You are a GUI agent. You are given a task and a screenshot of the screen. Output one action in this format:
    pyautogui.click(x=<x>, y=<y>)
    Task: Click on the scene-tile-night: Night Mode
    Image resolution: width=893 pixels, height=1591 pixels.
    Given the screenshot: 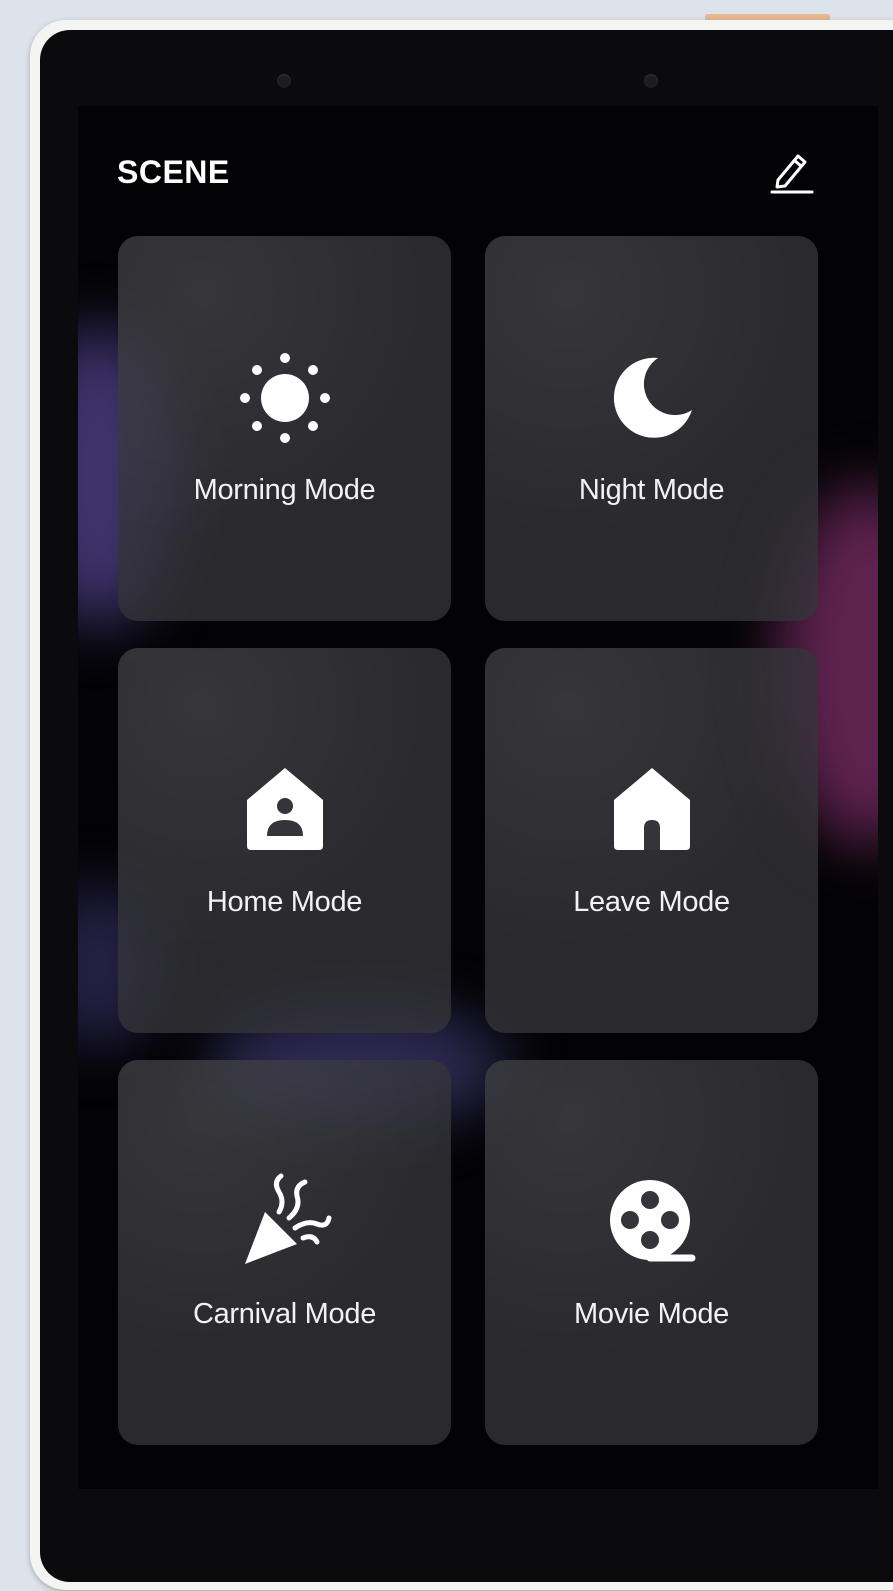 What is the action you would take?
    pyautogui.click(x=651, y=428)
    